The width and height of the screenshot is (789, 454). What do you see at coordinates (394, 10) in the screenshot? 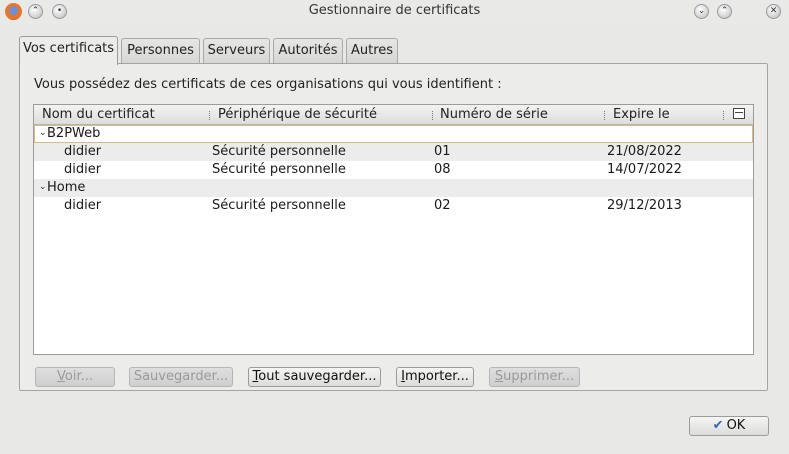
I see `window-title: Gestionnaire de certificats` at bounding box center [394, 10].